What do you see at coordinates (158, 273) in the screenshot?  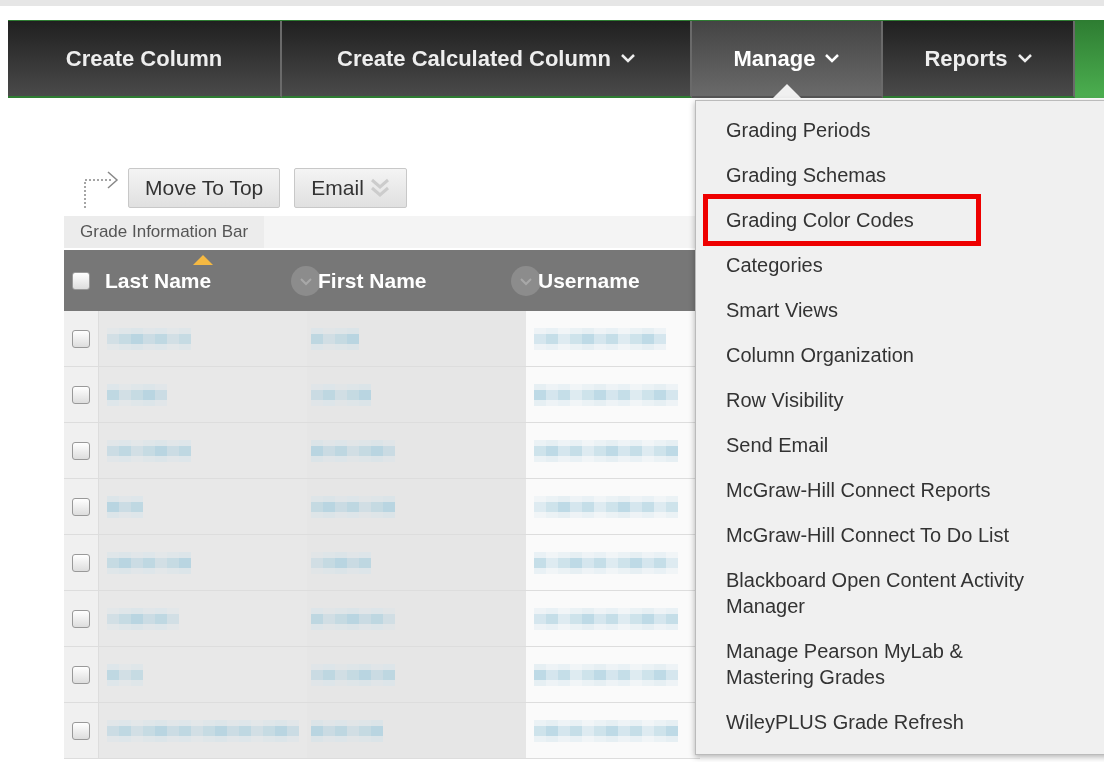 I see `column-header: Last Name` at bounding box center [158, 273].